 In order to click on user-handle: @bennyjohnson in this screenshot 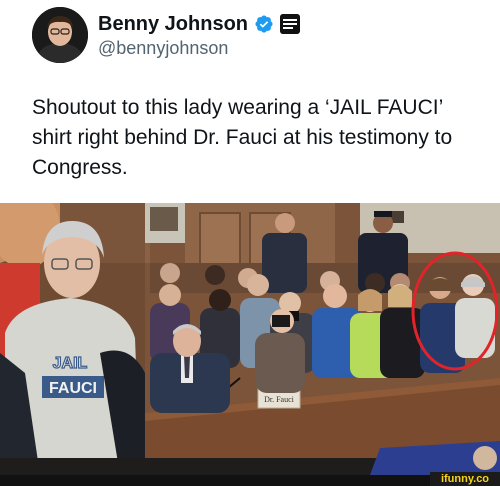, I will do `click(163, 48)`.